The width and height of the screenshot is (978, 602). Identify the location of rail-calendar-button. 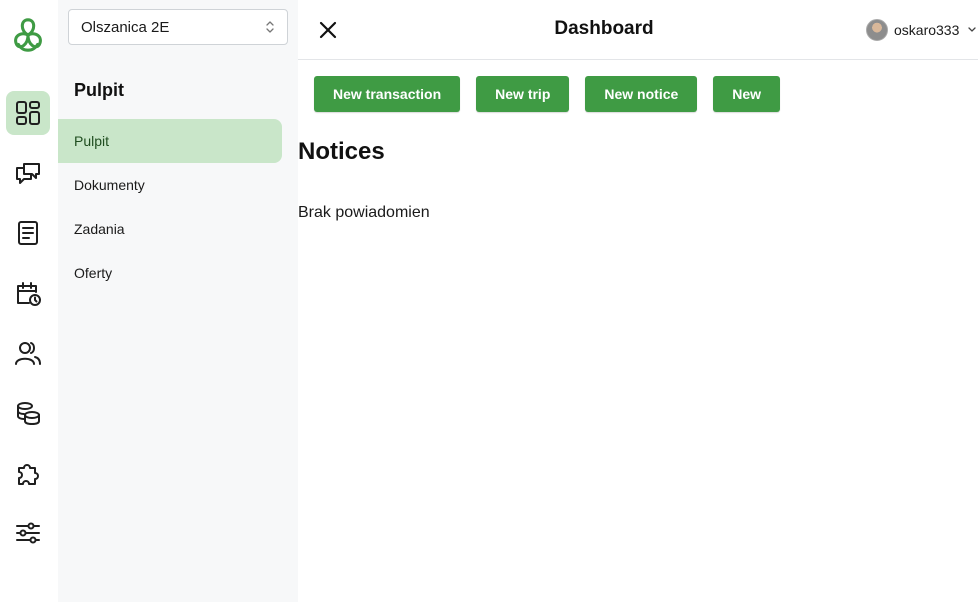
(28, 293).